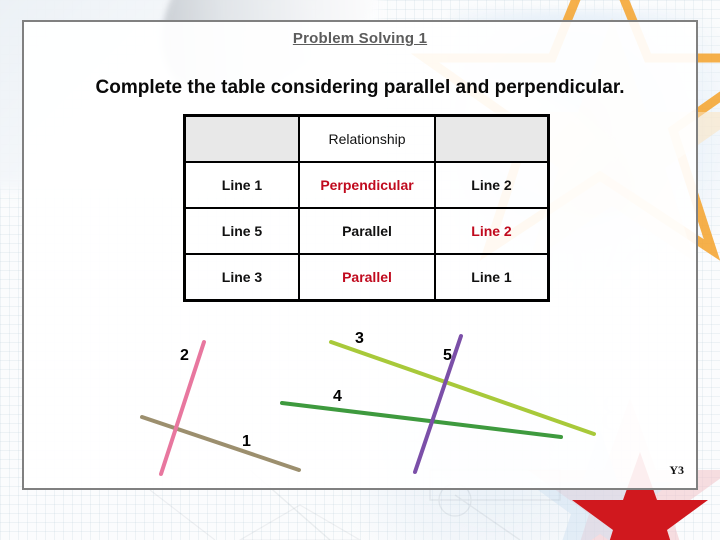  I want to click on line-label-2: 2, so click(184, 355).